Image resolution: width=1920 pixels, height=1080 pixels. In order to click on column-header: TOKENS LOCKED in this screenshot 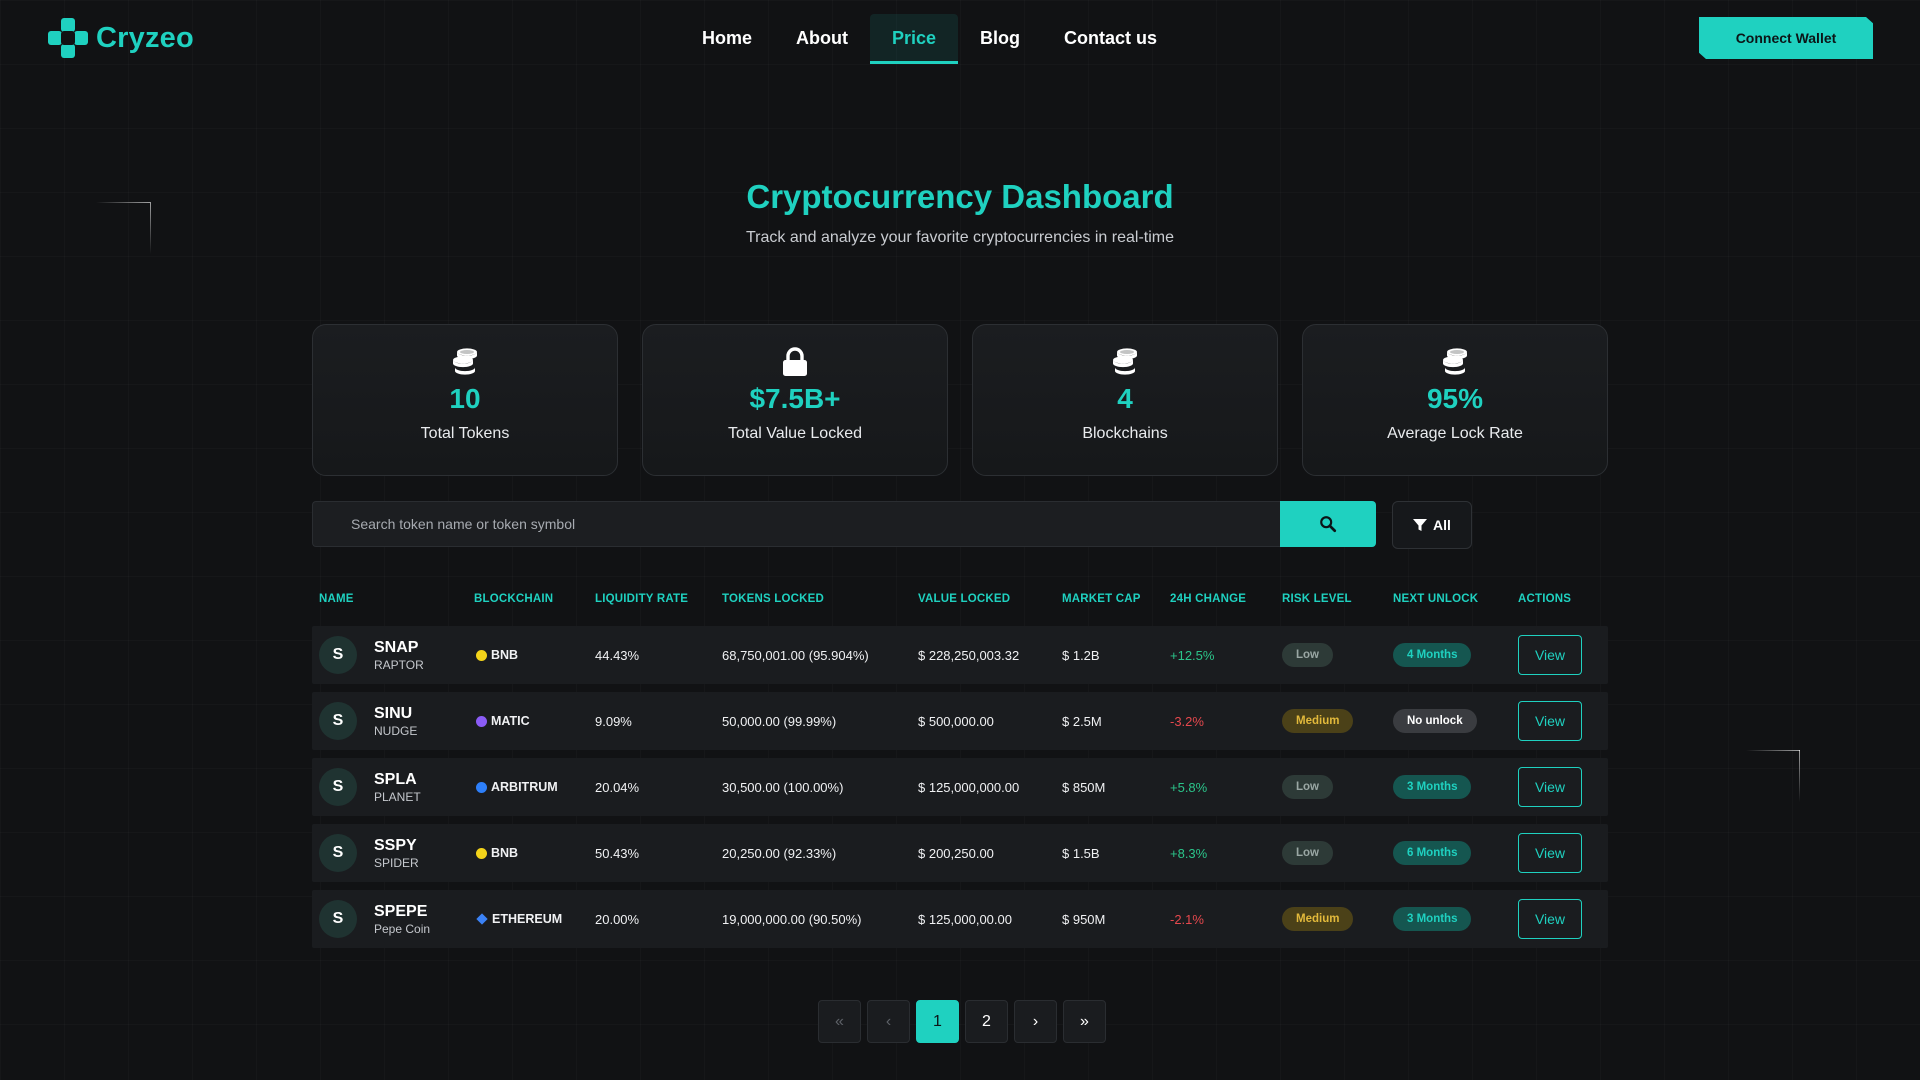, I will do `click(773, 599)`.